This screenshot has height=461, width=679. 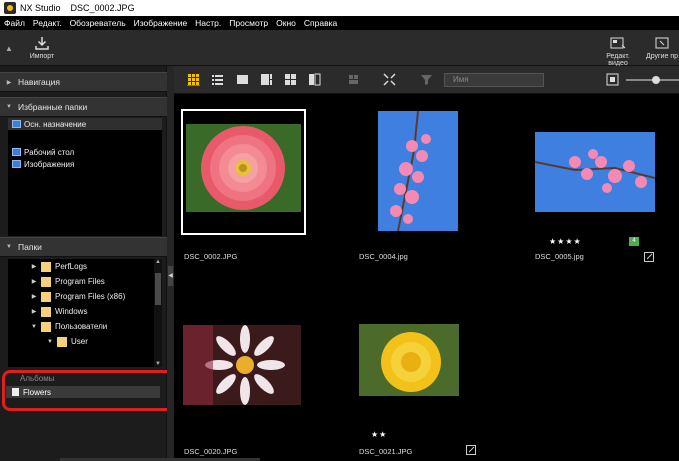 I want to click on tree-item-label: Program Files, so click(x=80, y=281).